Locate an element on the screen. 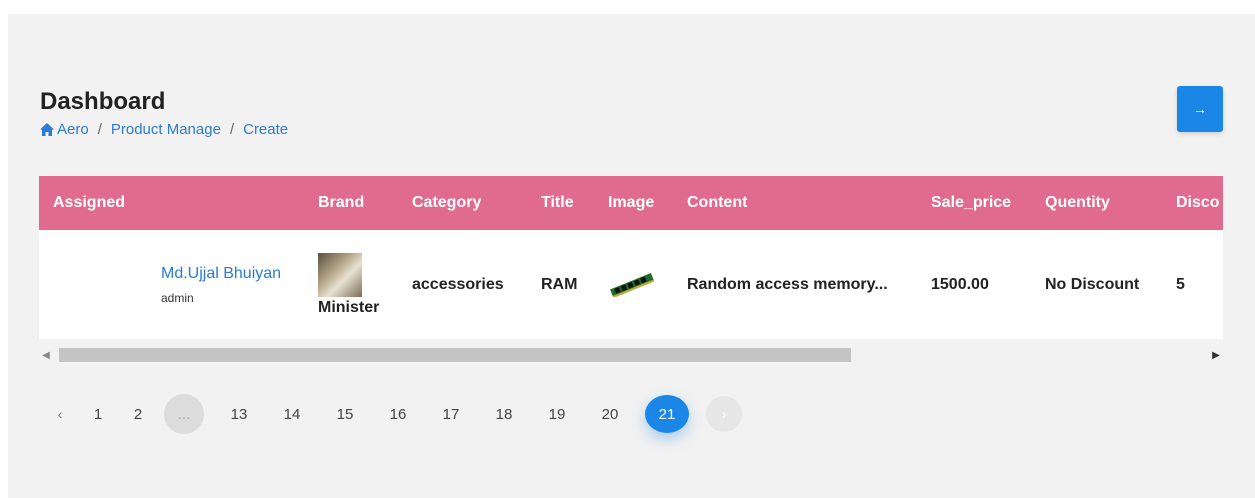 The width and height of the screenshot is (1255, 498). breadcrumb-link-aero: Aero is located at coordinates (73, 129).